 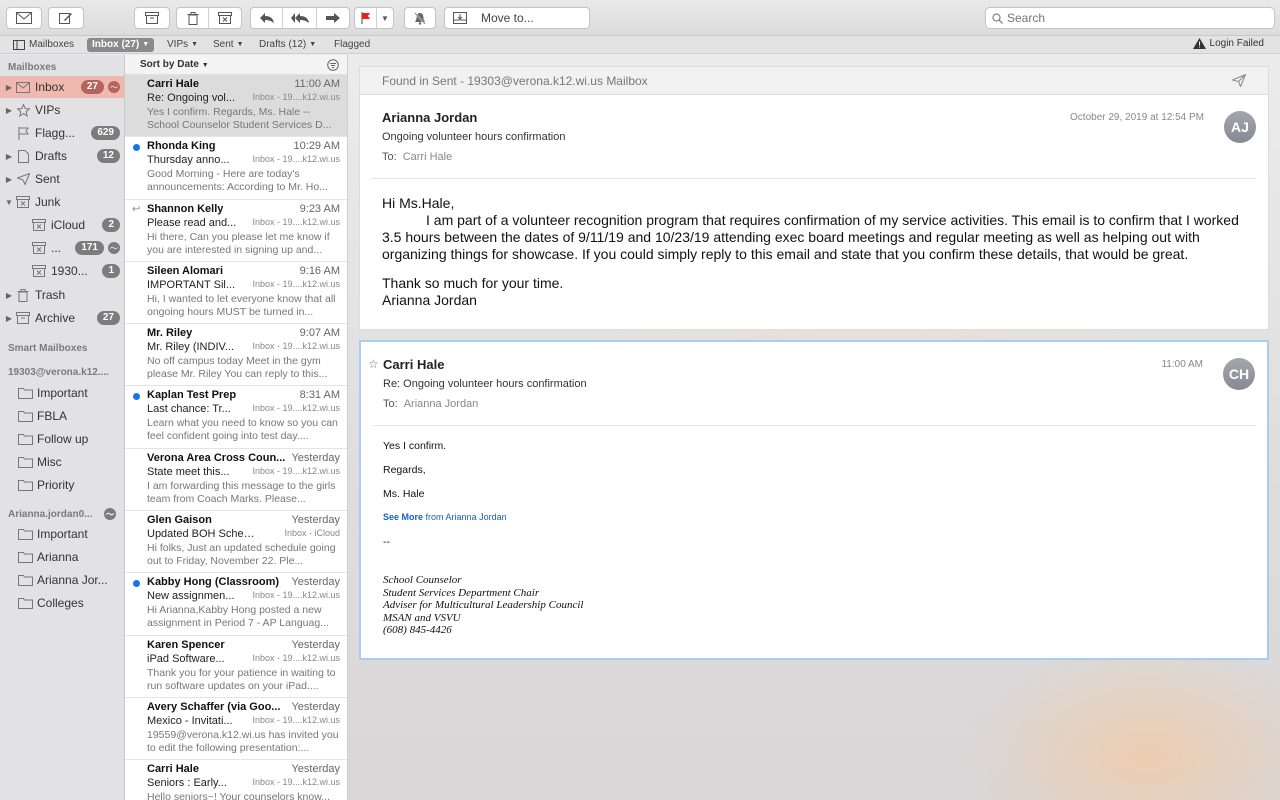 What do you see at coordinates (121, 45) in the screenshot?
I see `favorite-inbox: Inbox (27) ▼` at bounding box center [121, 45].